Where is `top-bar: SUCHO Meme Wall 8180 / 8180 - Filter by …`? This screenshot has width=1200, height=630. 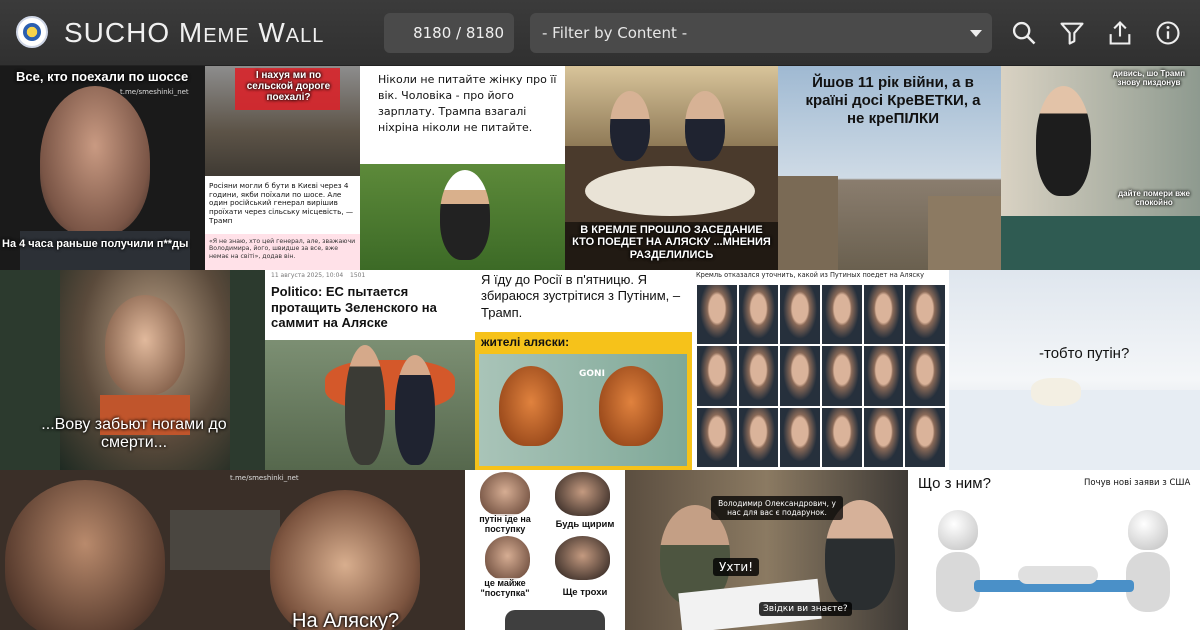 top-bar: SUCHO Meme Wall 8180 / 8180 - Filter by … is located at coordinates (600, 33).